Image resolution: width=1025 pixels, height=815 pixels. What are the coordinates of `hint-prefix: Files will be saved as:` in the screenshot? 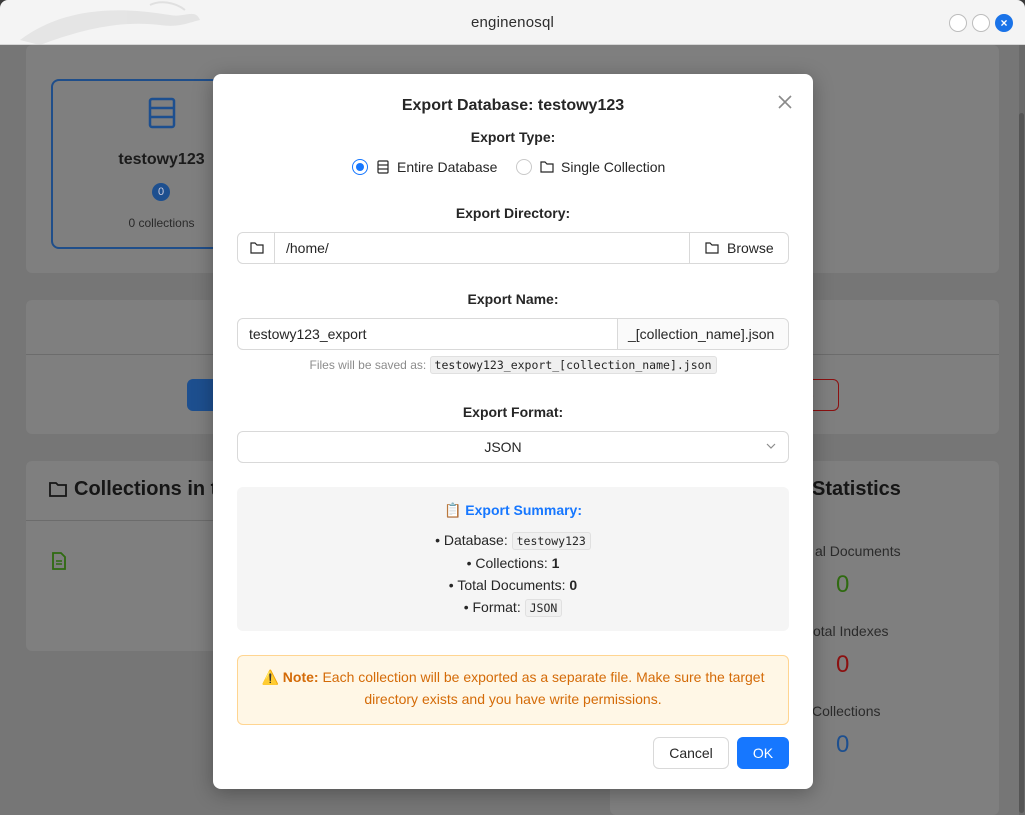 It's located at (368, 365).